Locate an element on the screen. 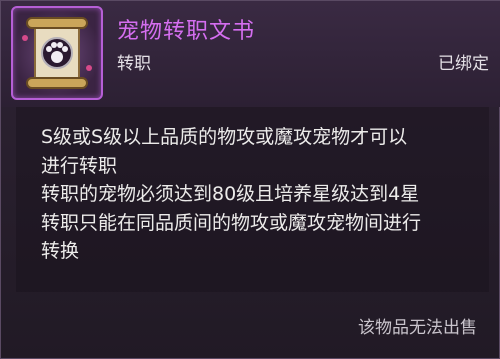  item-subtype: 转职 is located at coordinates (134, 64).